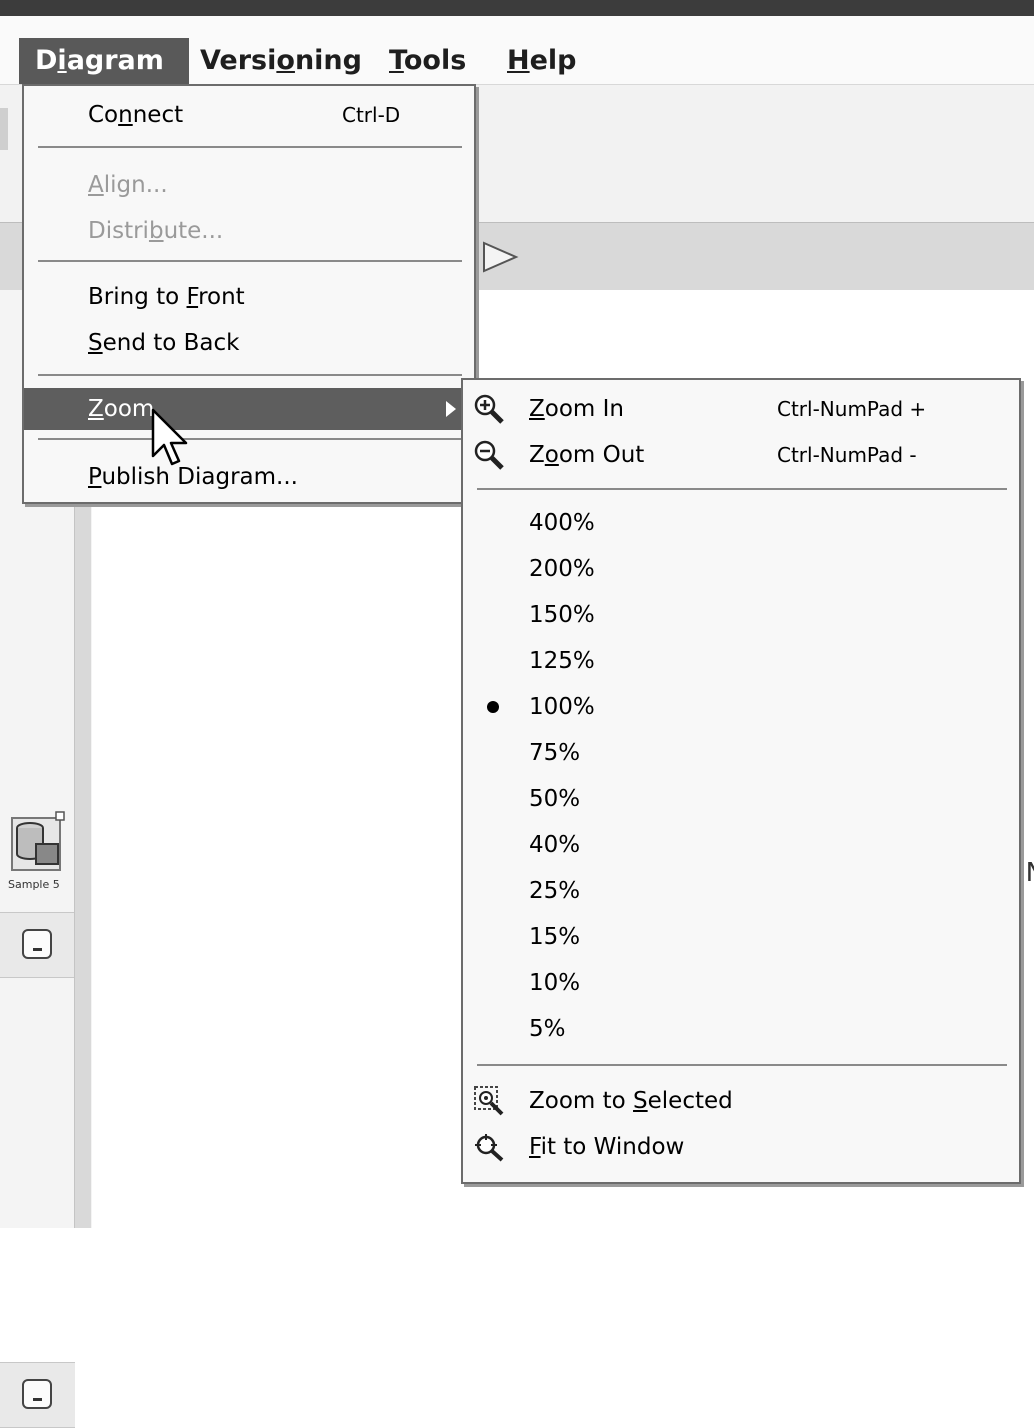 The width and height of the screenshot is (1034, 1428). What do you see at coordinates (104, 61) in the screenshot?
I see `menu-diagram: Diagram` at bounding box center [104, 61].